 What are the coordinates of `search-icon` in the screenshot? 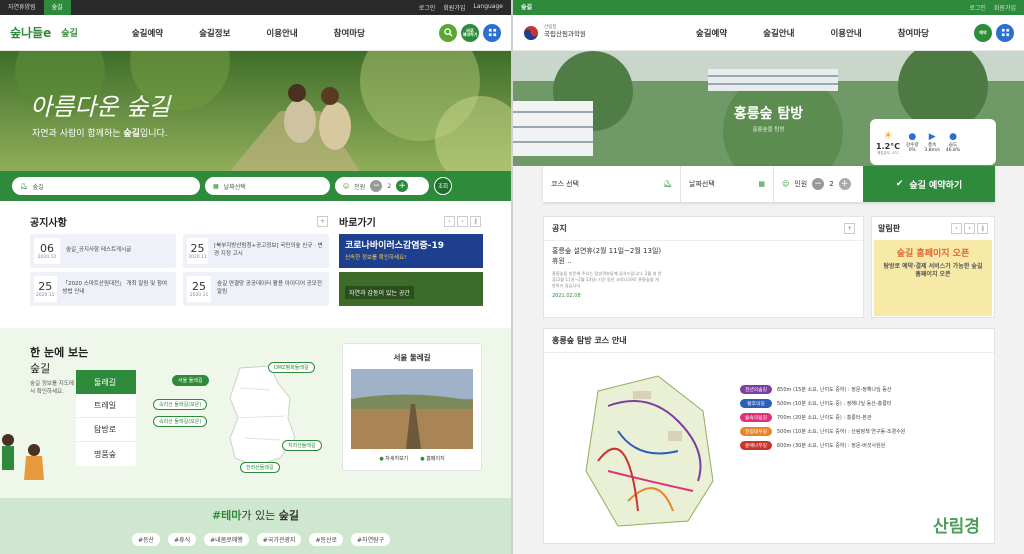 It's located at (448, 32).